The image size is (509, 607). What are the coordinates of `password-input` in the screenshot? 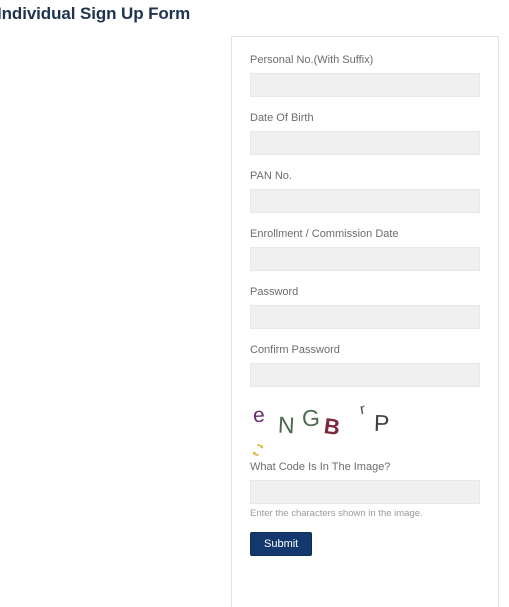 It's located at (365, 317).